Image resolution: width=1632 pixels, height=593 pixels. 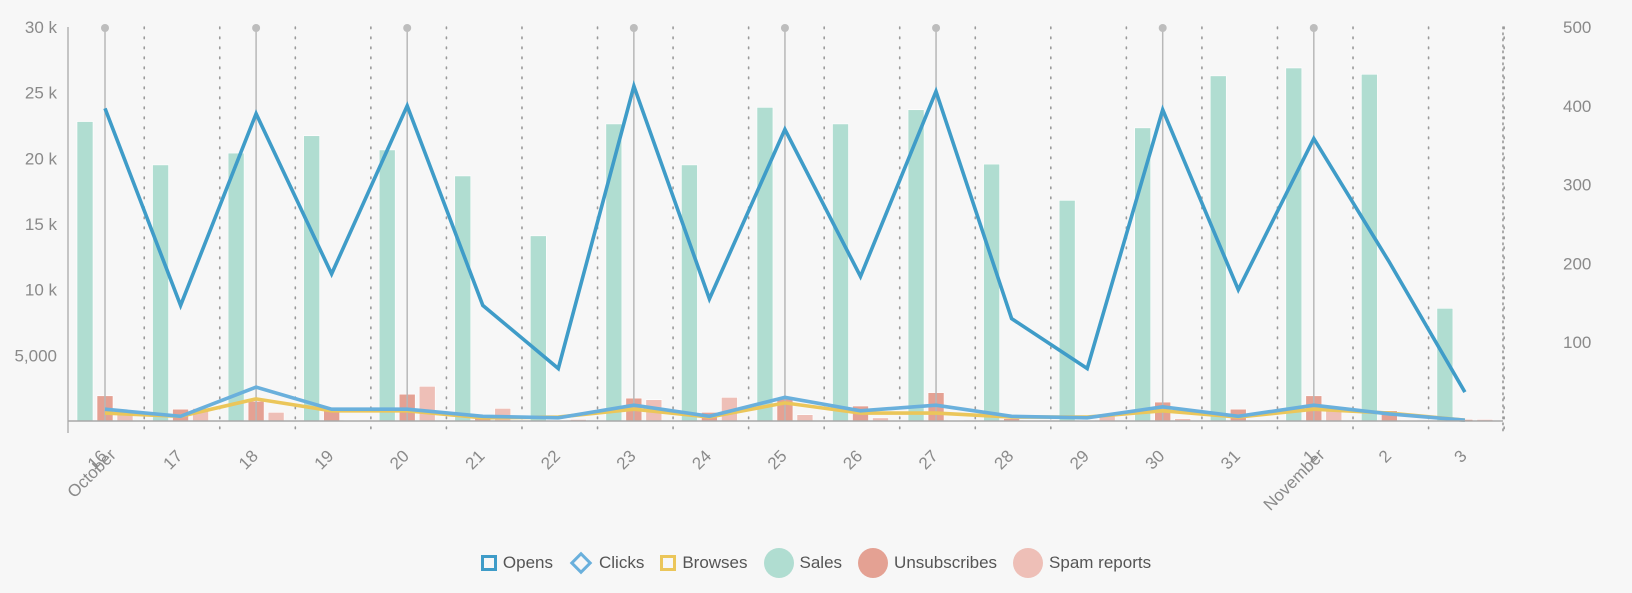 What do you see at coordinates (668, 563) in the screenshot?
I see `browses-square-icon` at bounding box center [668, 563].